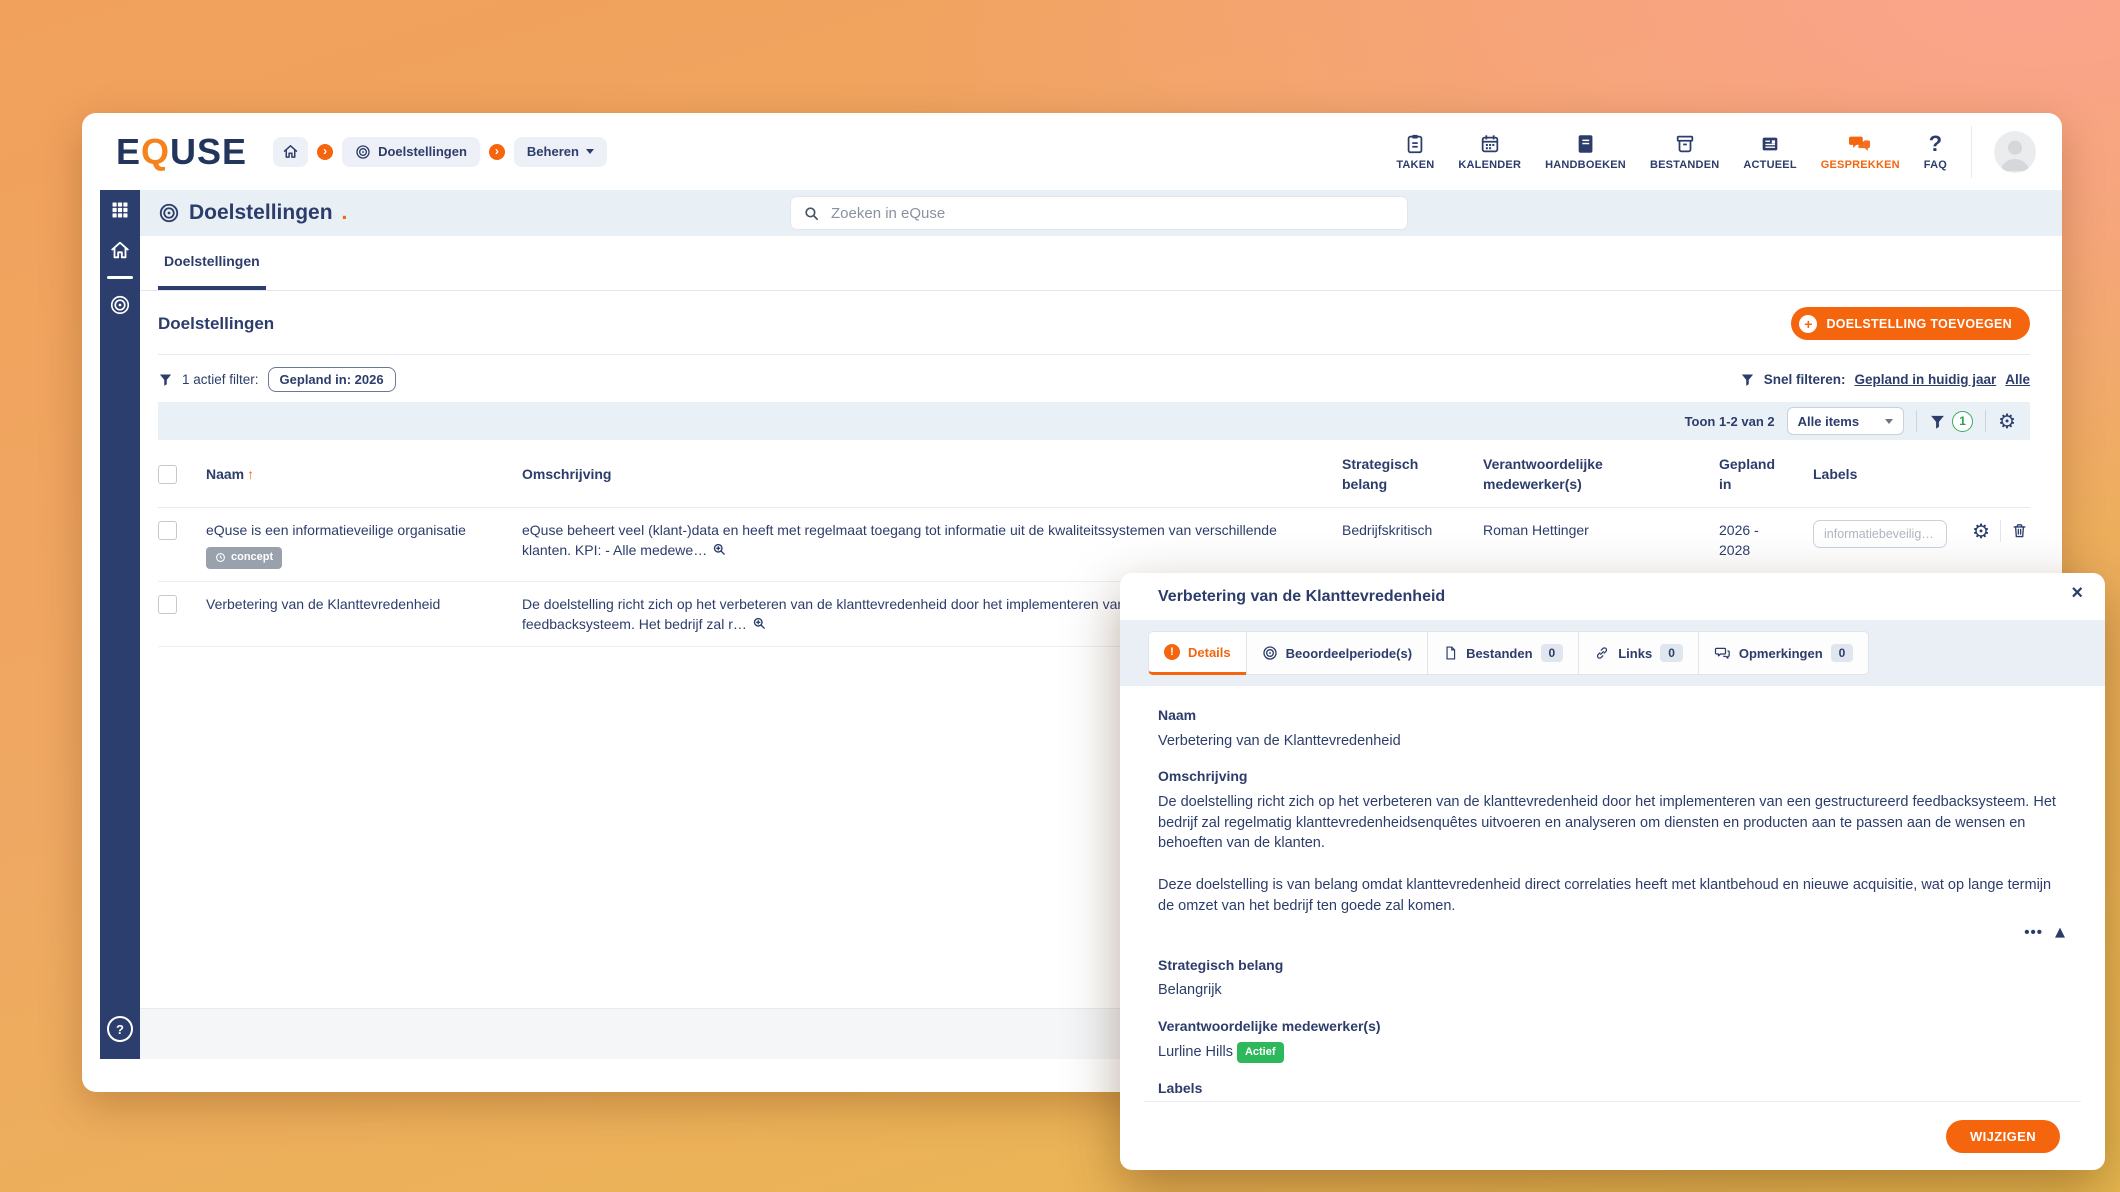  What do you see at coordinates (1783, 653) in the screenshot?
I see `modal-tab-opmerkingen: Opmerkingen 0` at bounding box center [1783, 653].